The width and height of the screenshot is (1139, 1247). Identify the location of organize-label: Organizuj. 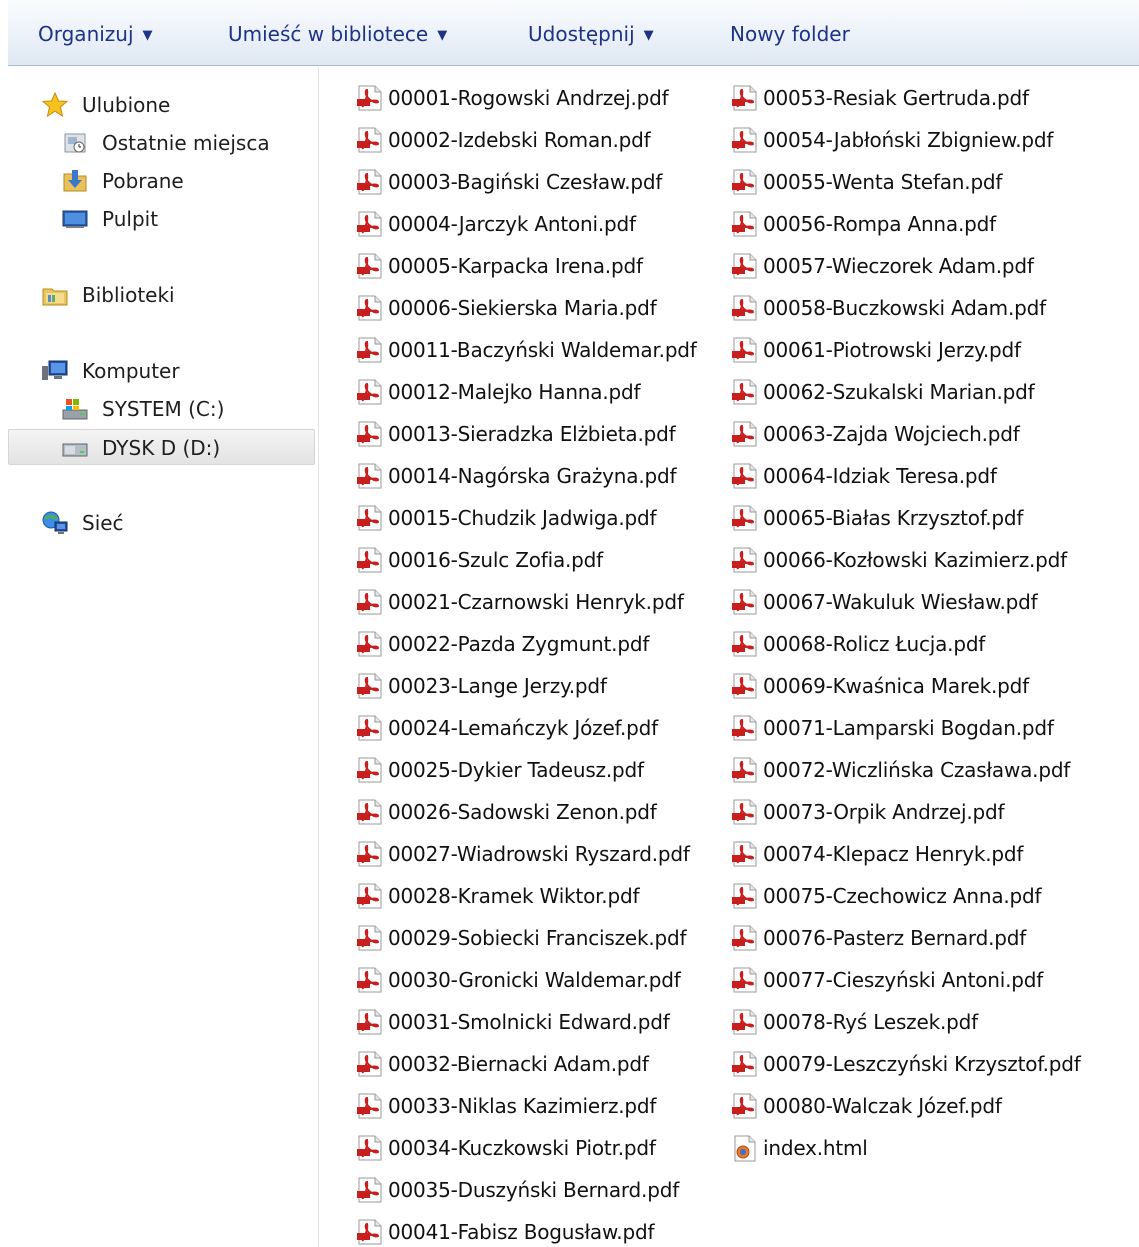
(86, 34).